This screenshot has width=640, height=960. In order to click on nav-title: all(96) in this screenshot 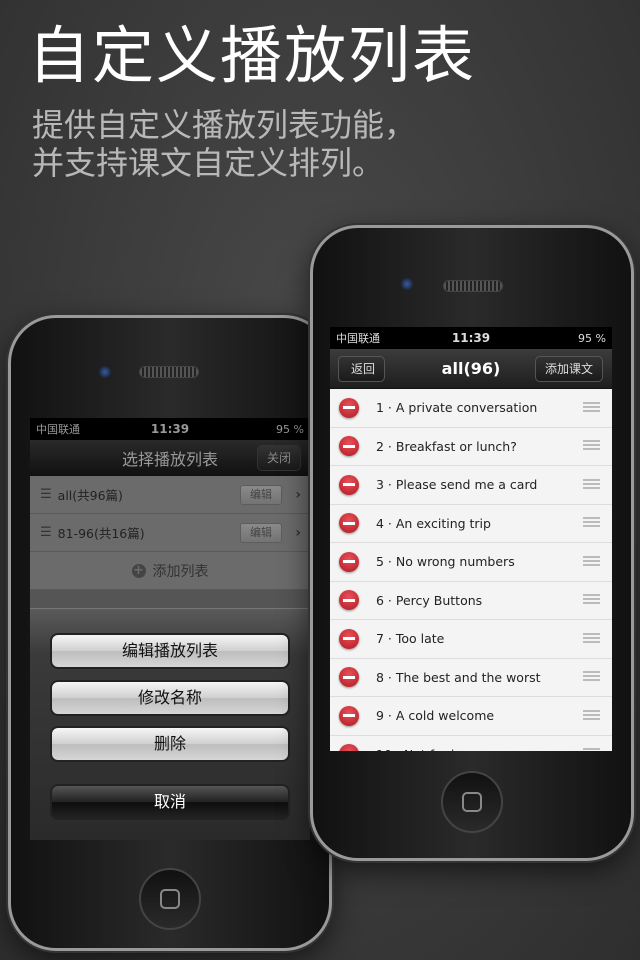, I will do `click(471, 368)`.